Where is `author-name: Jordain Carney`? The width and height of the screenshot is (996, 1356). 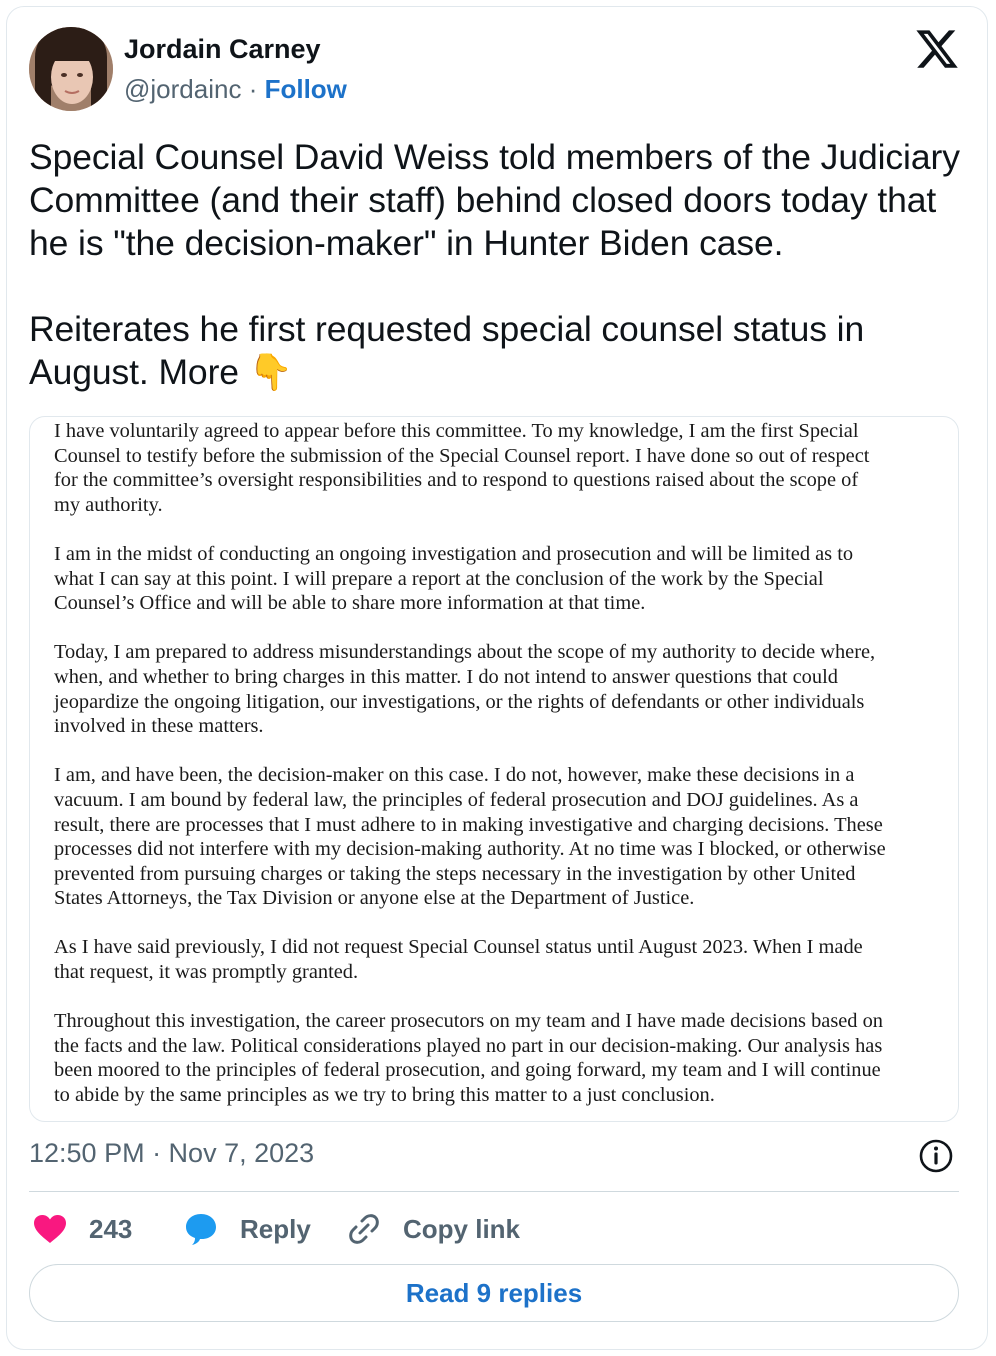
author-name: Jordain Carney is located at coordinates (222, 49).